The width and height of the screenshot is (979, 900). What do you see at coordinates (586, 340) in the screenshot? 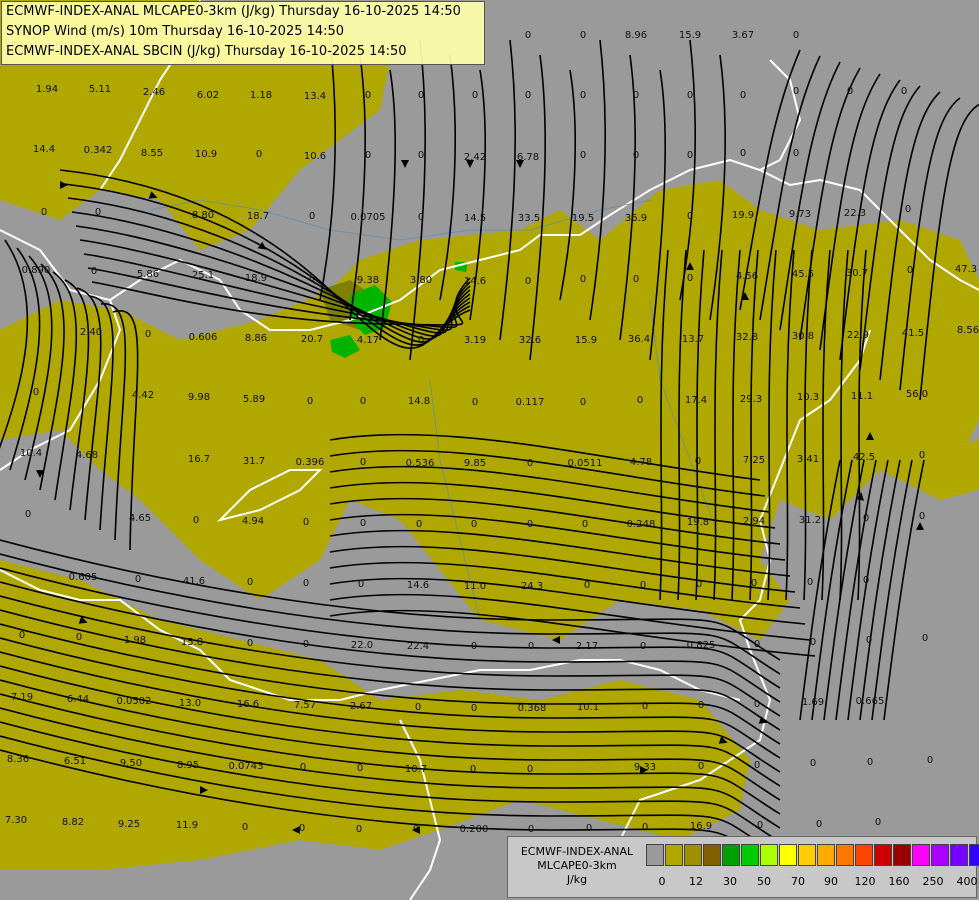
I see `cape-value-label: 15.9` at bounding box center [586, 340].